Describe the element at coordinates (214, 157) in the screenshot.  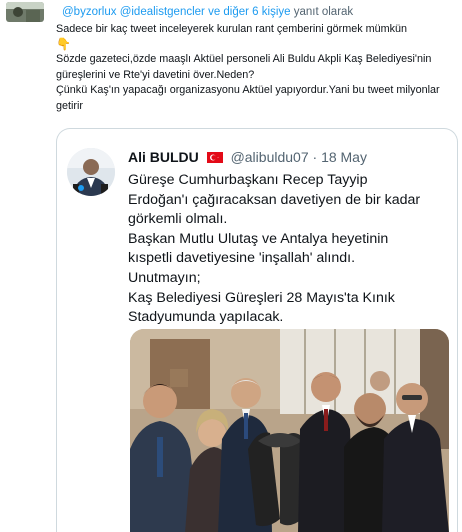
I see `turkey-flag-icon` at that location.